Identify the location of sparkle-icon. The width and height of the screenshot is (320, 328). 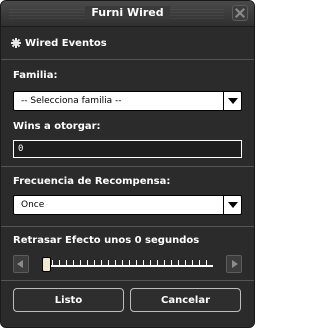
(16, 43).